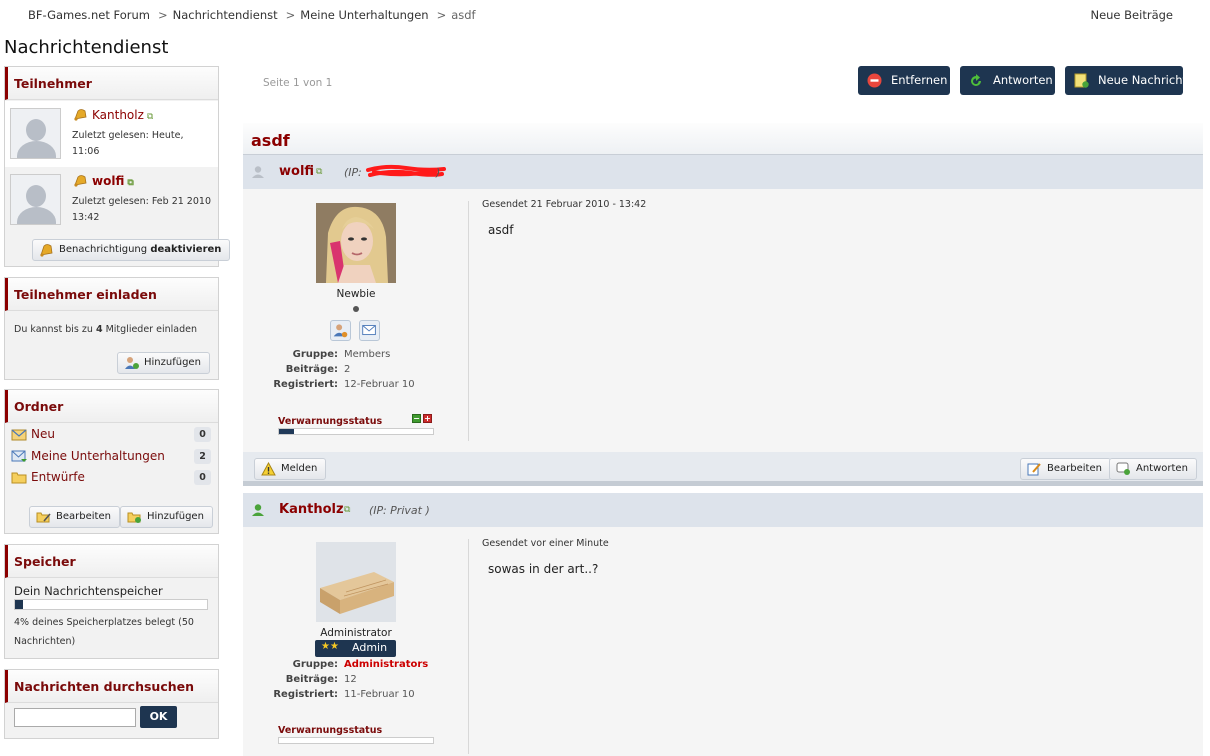  Describe the element at coordinates (298, 83) in the screenshot. I see `page-indicator: Seite 1 von 1` at that location.